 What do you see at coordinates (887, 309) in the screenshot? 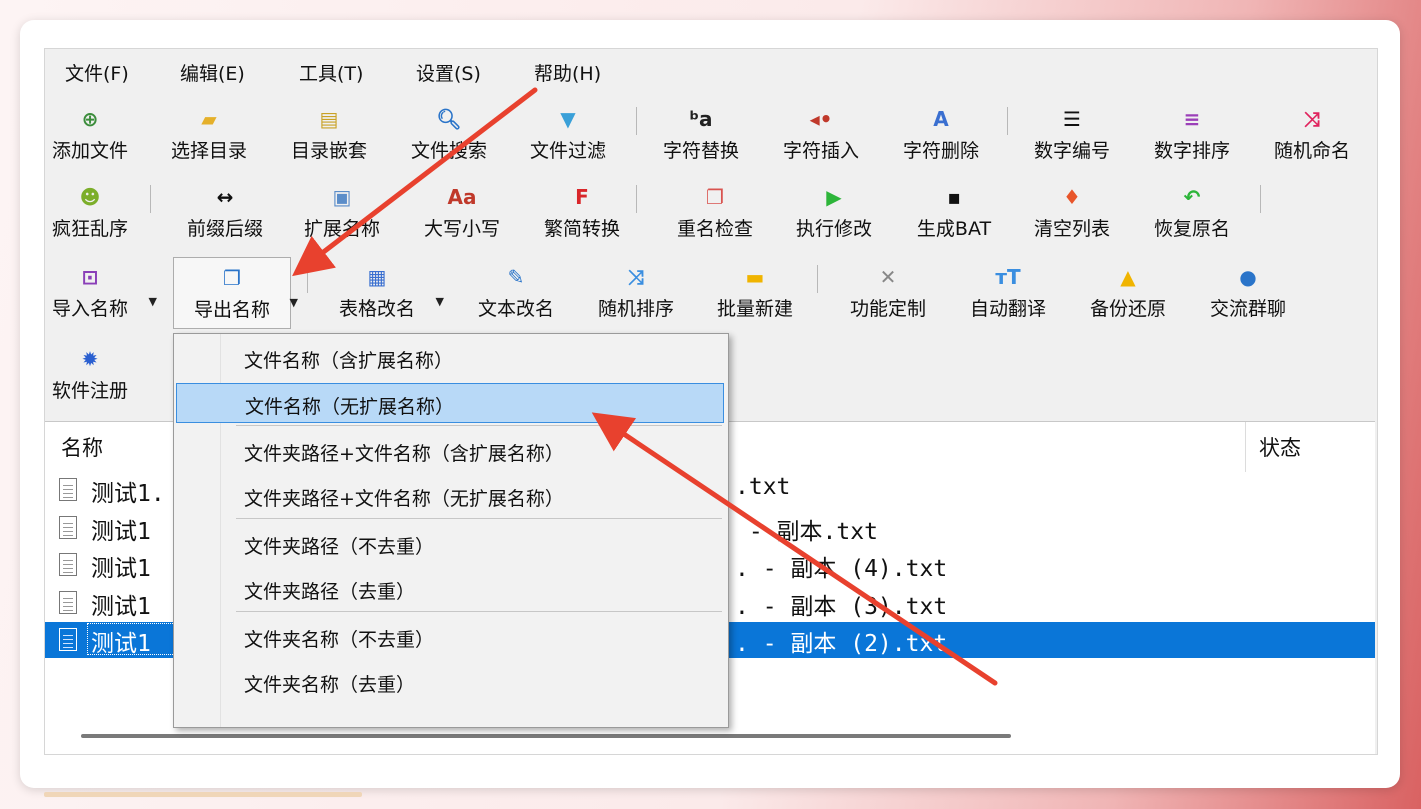
I see `toolbar-button-label: 功能定制` at bounding box center [887, 309].